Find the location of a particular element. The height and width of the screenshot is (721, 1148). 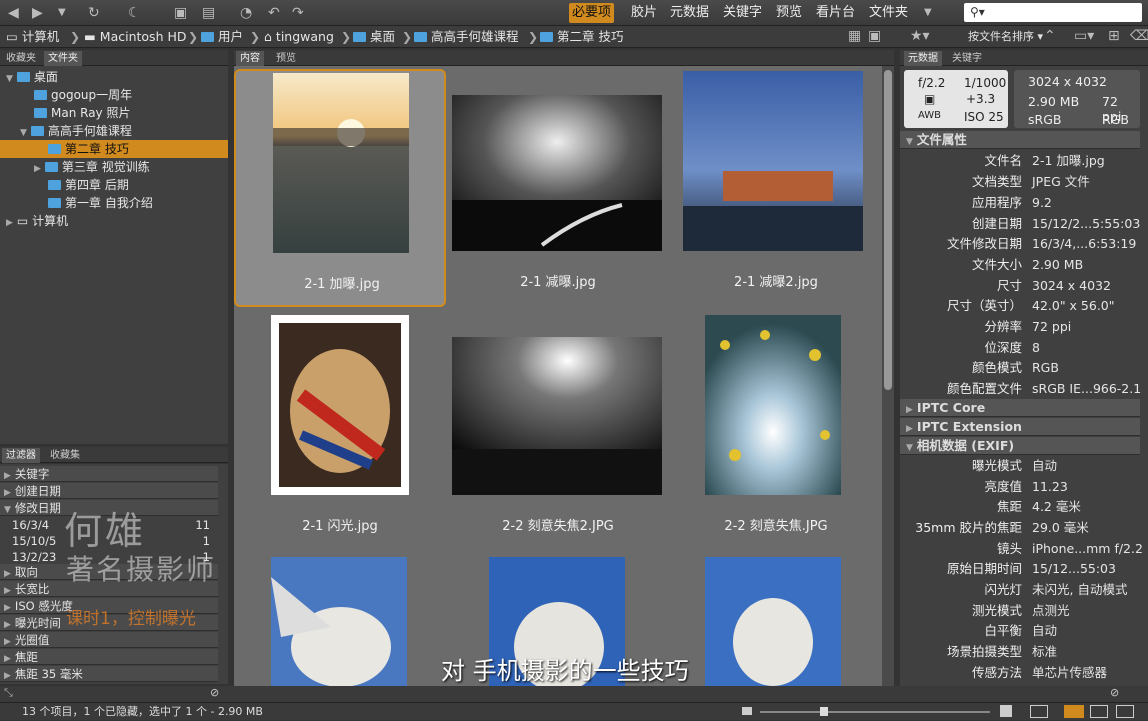

workspace-keywords: 关键字 is located at coordinates (742, 13).